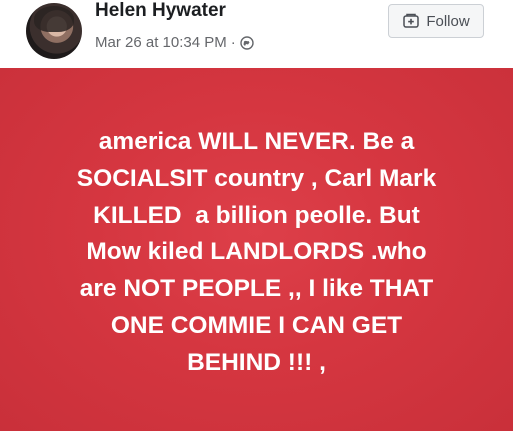  What do you see at coordinates (247, 42) in the screenshot?
I see `globe-icon` at bounding box center [247, 42].